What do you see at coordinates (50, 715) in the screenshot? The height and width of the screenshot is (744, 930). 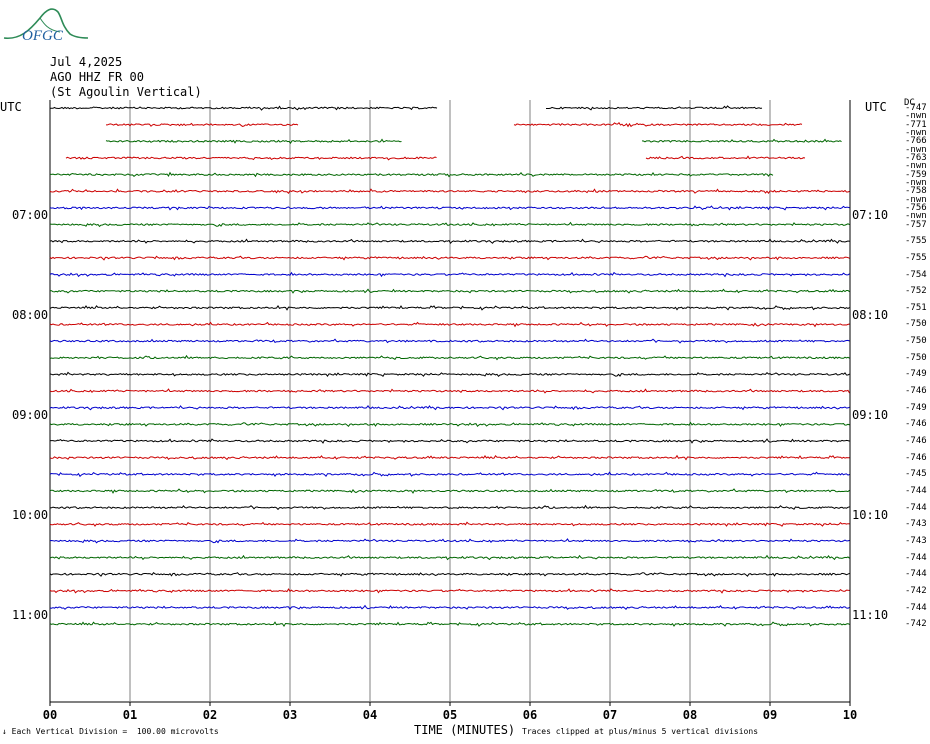 I see `x-tick-label: 00` at bounding box center [50, 715].